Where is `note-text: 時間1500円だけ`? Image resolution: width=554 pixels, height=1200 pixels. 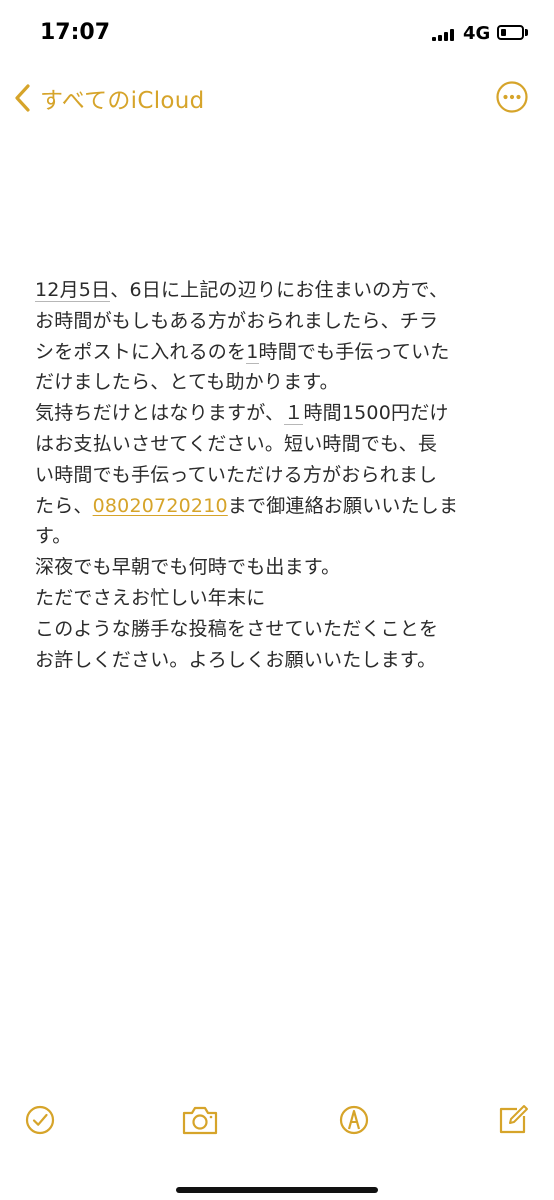
note-text: 時間1500円だけ is located at coordinates (376, 413).